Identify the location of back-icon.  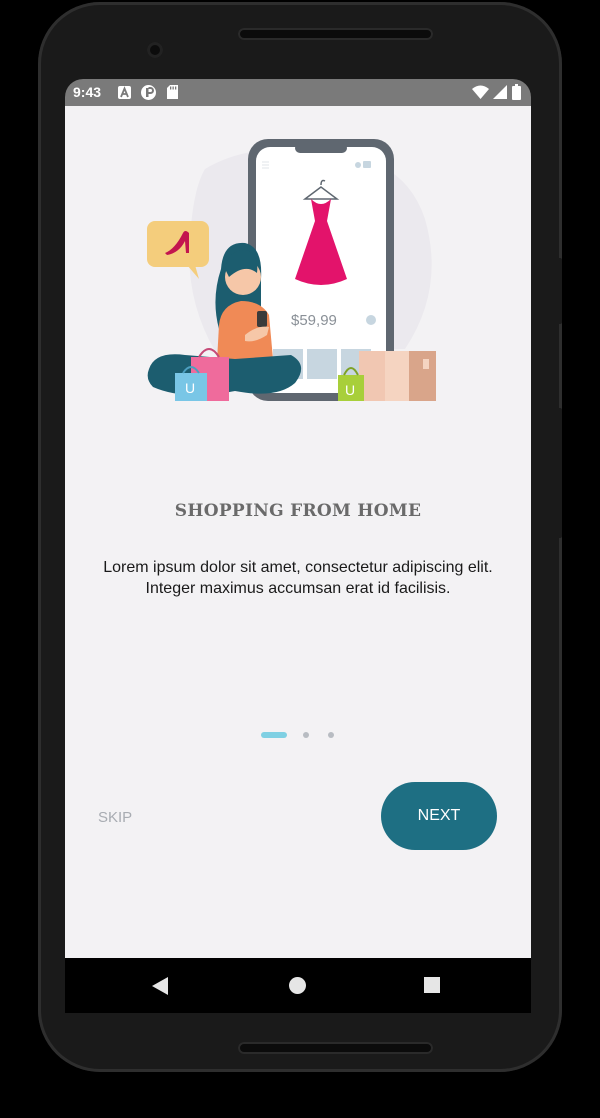
(160, 986).